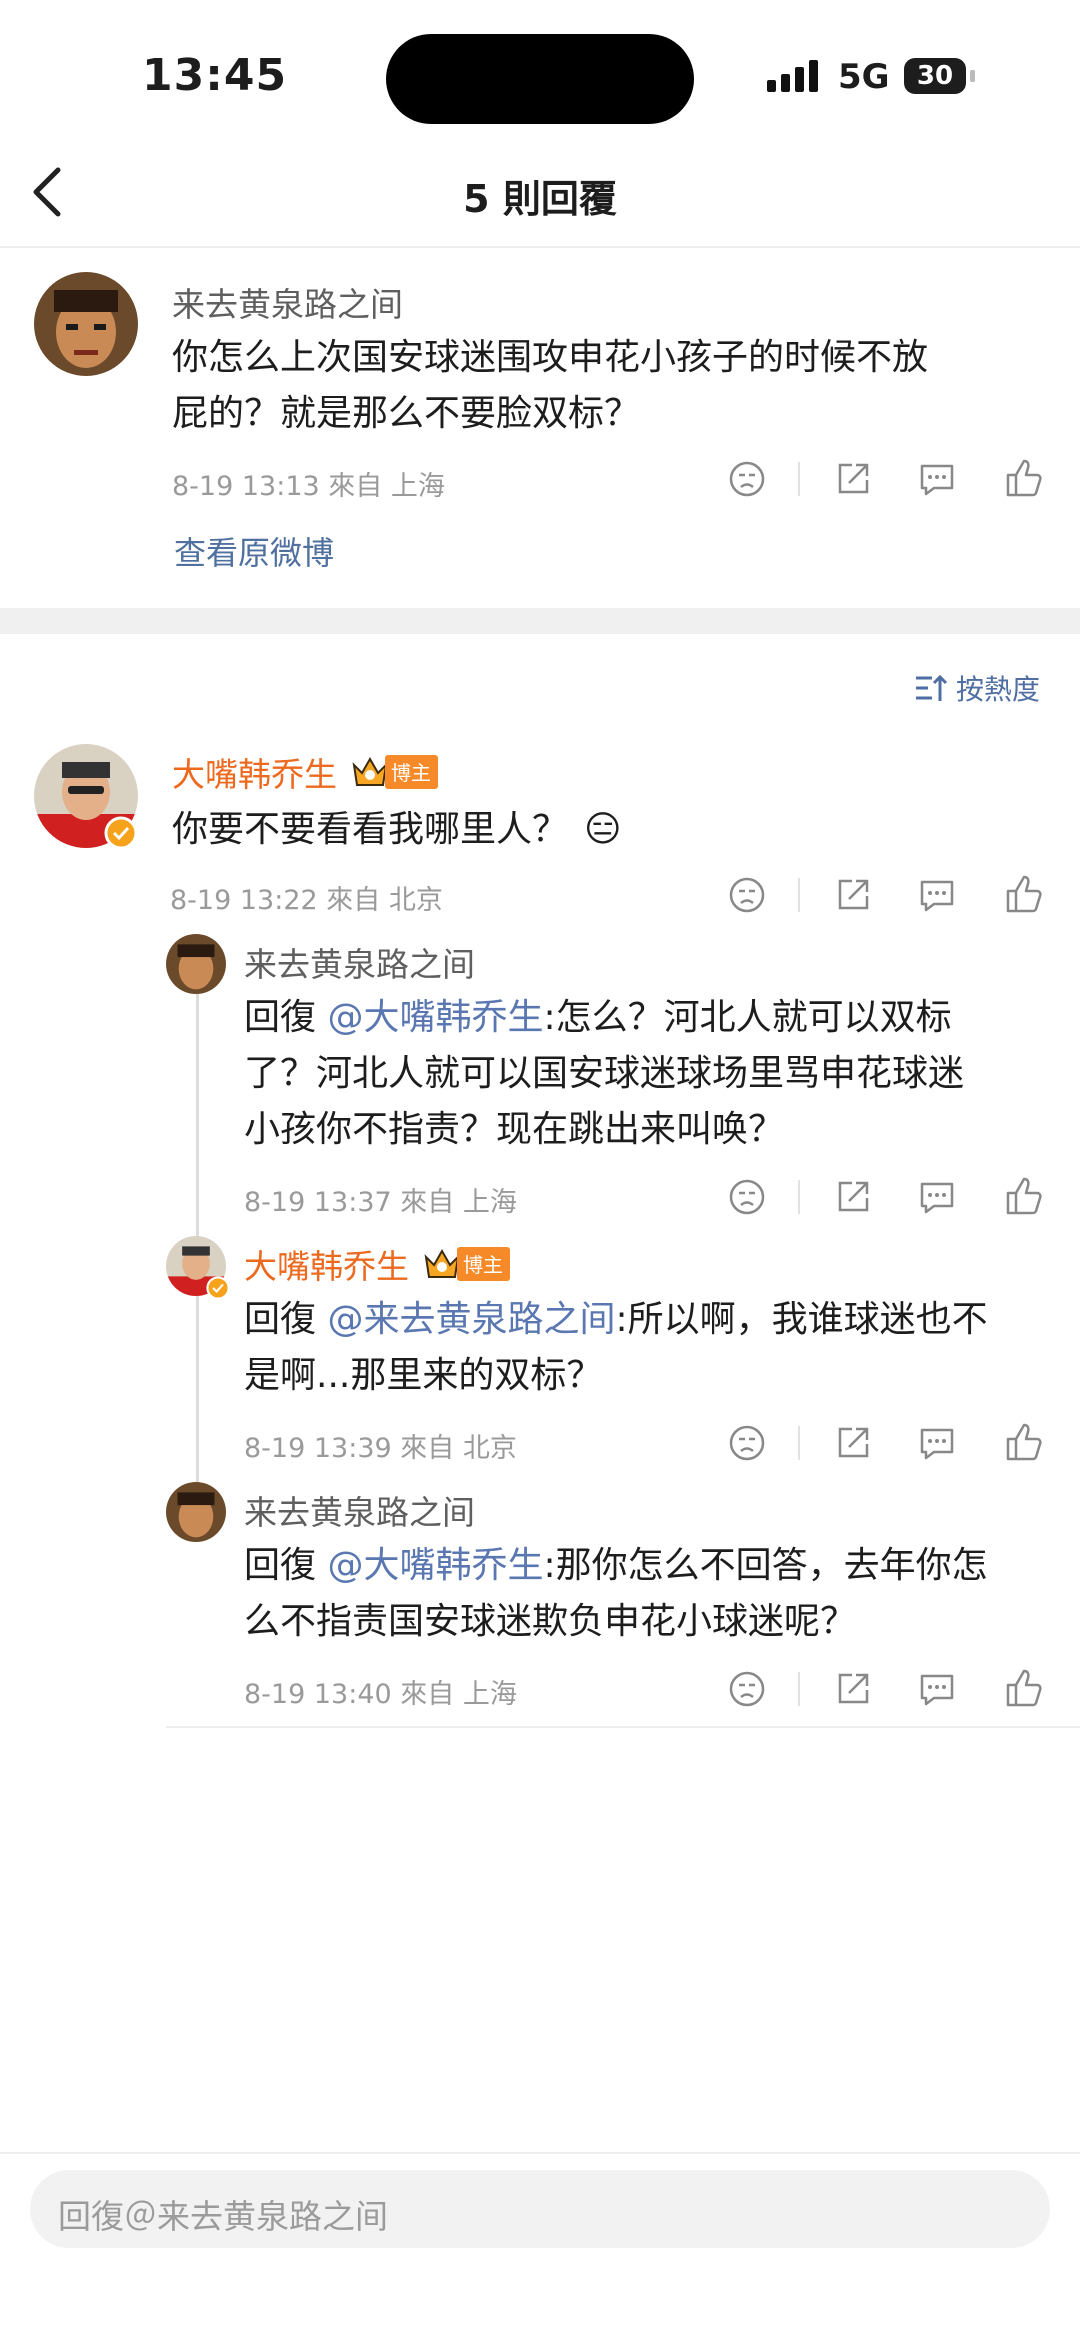 This screenshot has width=1080, height=2347. Describe the element at coordinates (864, 77) in the screenshot. I see `network-type: 5G` at that location.